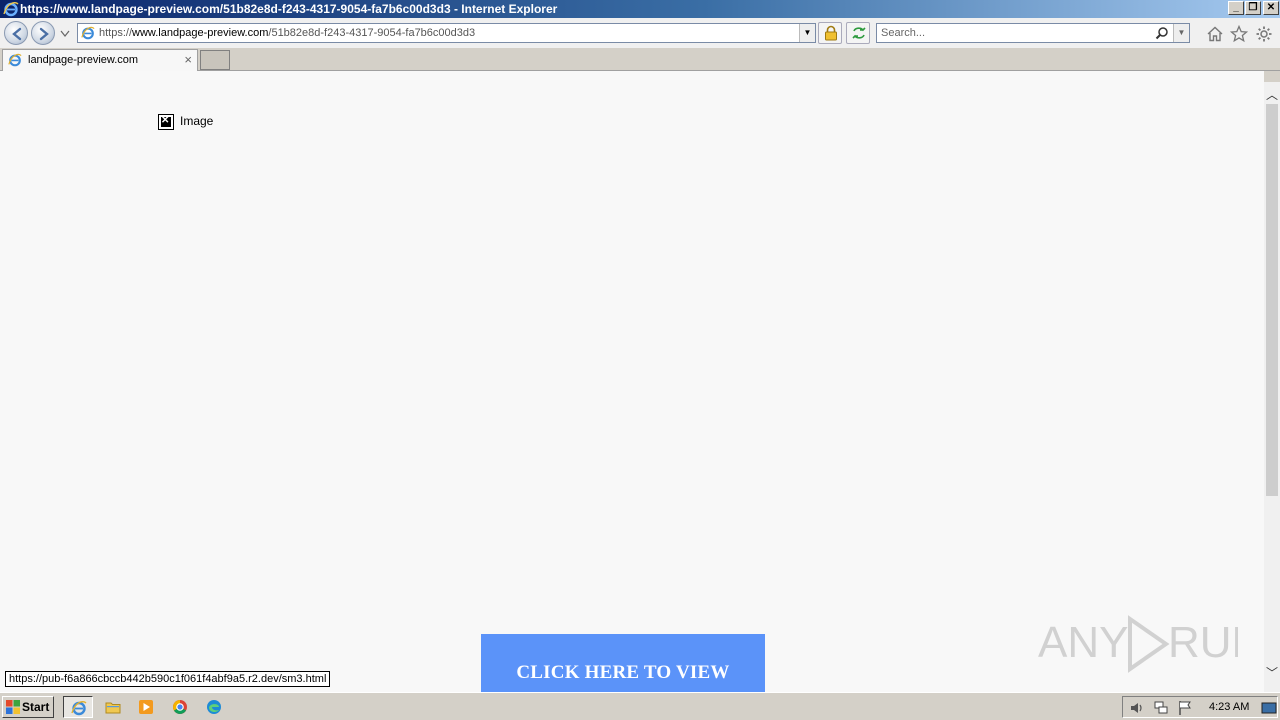 Image resolution: width=1280 pixels, height=720 pixels. I want to click on search-input, so click(1012, 33).